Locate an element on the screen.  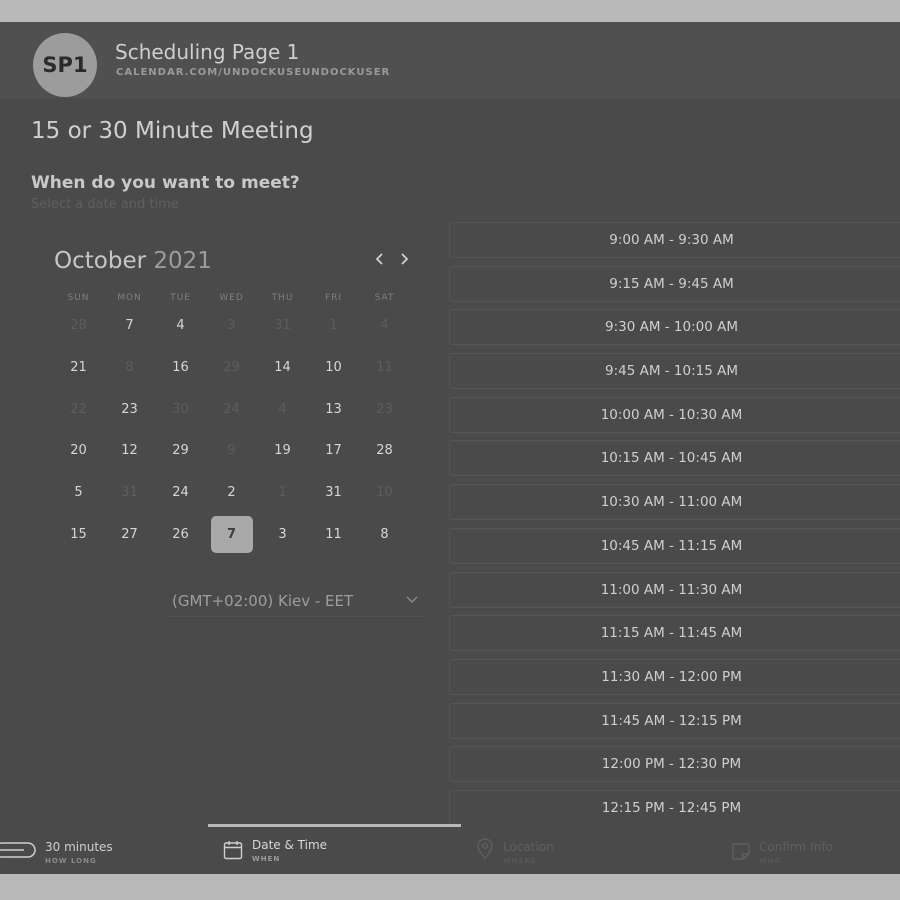
chevron-left-icon is located at coordinates (379, 259).